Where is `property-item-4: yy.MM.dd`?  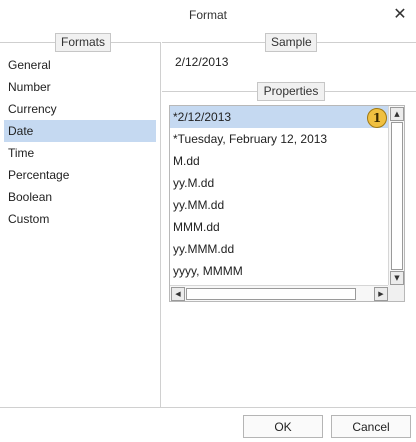
property-item-4: yy.MM.dd is located at coordinates (279, 205).